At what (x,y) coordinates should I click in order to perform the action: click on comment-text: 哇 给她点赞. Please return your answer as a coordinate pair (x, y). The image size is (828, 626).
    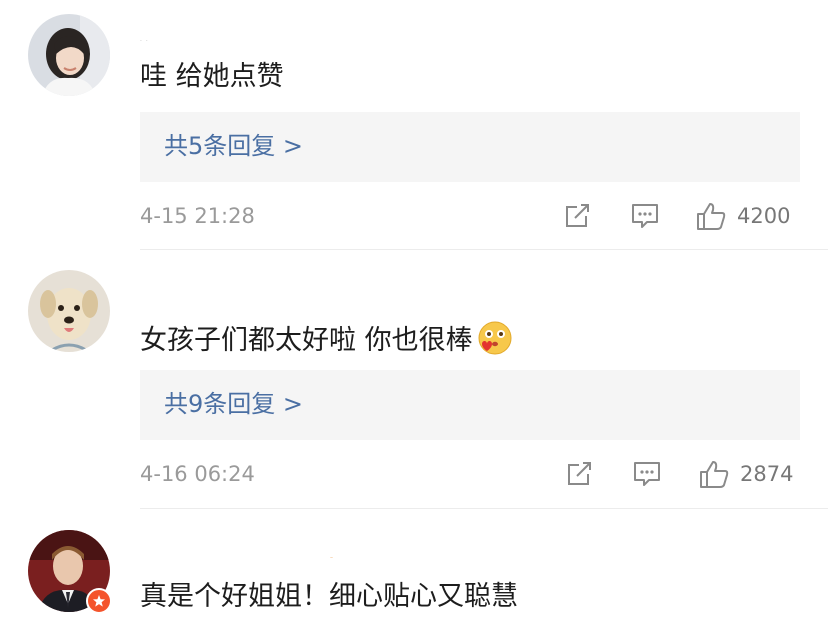
    Looking at the image, I should click on (212, 76).